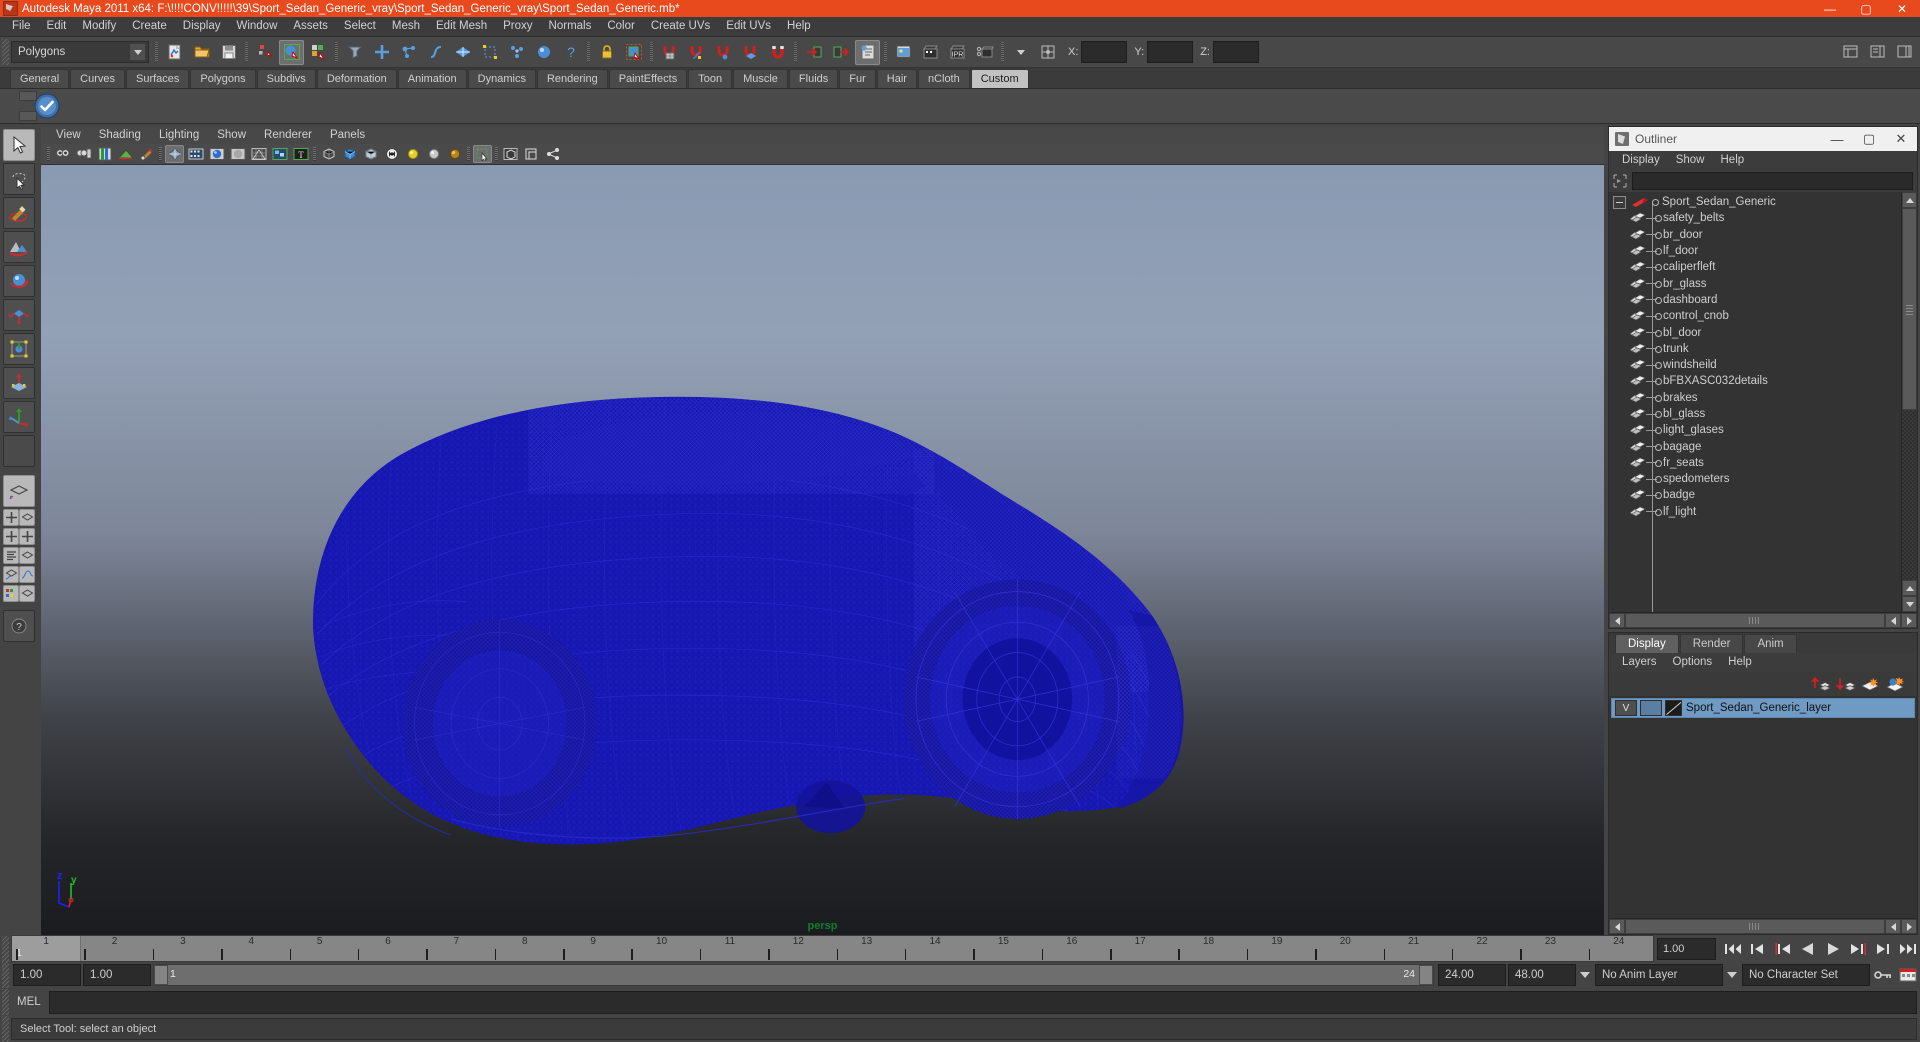 The width and height of the screenshot is (1920, 1042). Describe the element at coordinates (1896, 684) in the screenshot. I see `new-layer-from-selected-icon` at that location.